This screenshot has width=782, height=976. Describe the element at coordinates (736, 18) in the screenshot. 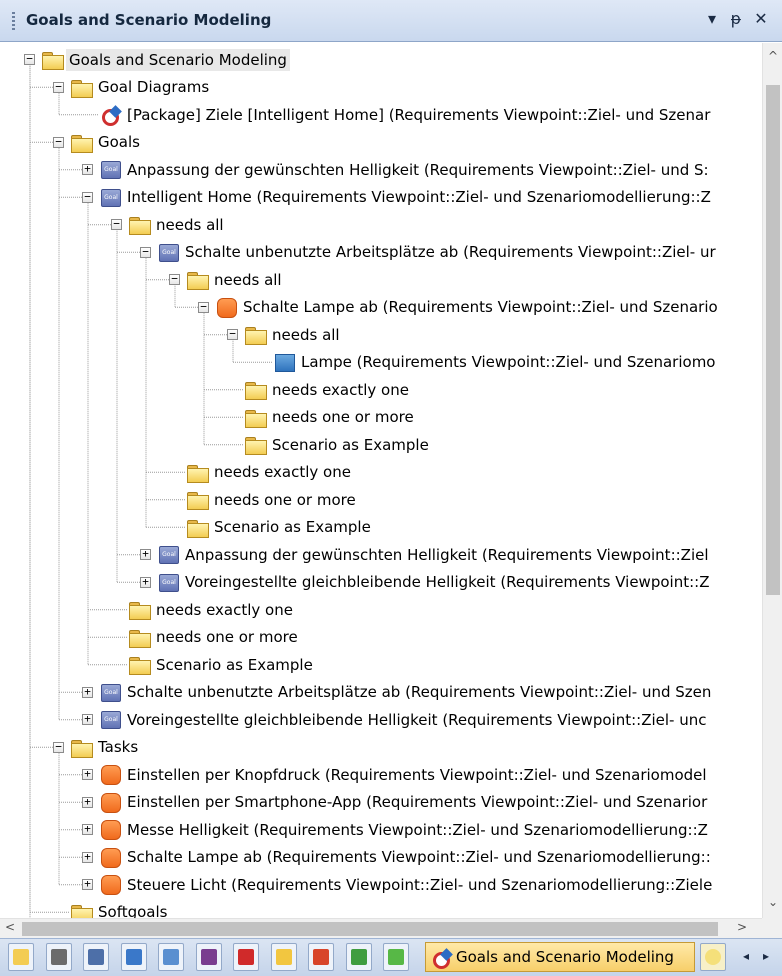

I see `pin-button: ᵽ` at that location.